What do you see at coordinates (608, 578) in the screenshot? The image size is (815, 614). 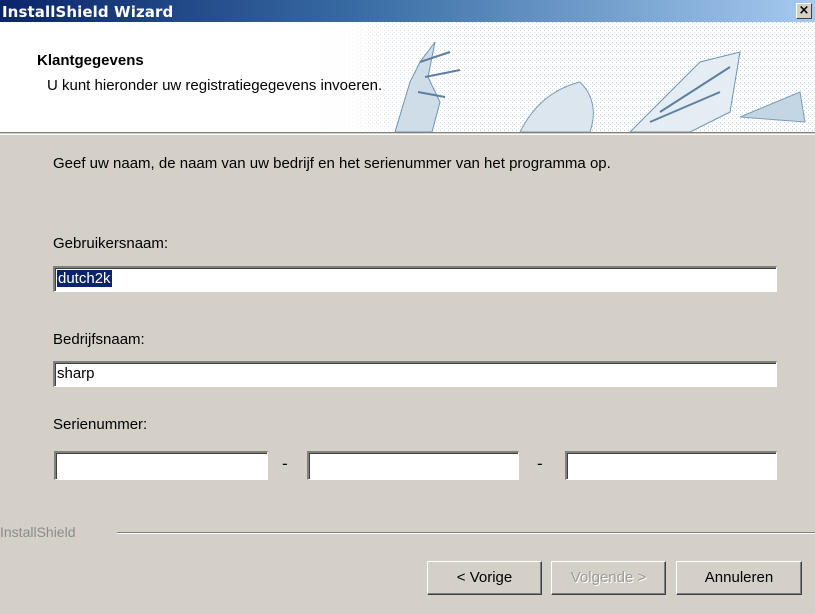 I see `next-button: Volgende >` at bounding box center [608, 578].